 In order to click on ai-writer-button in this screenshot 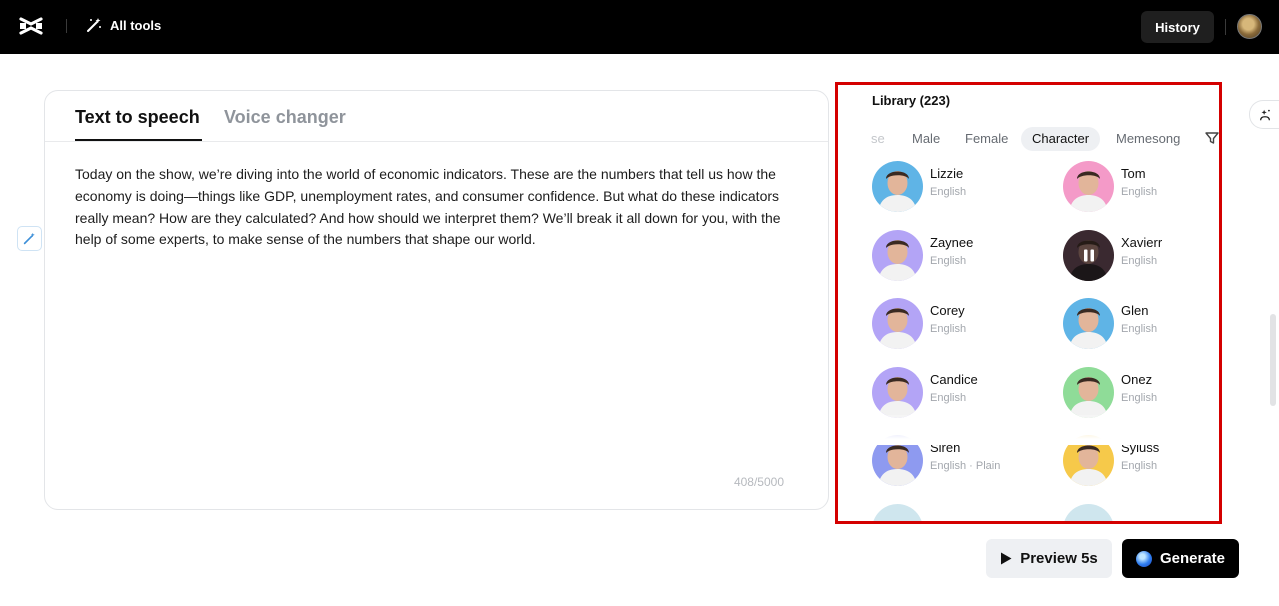, I will do `click(29, 238)`.